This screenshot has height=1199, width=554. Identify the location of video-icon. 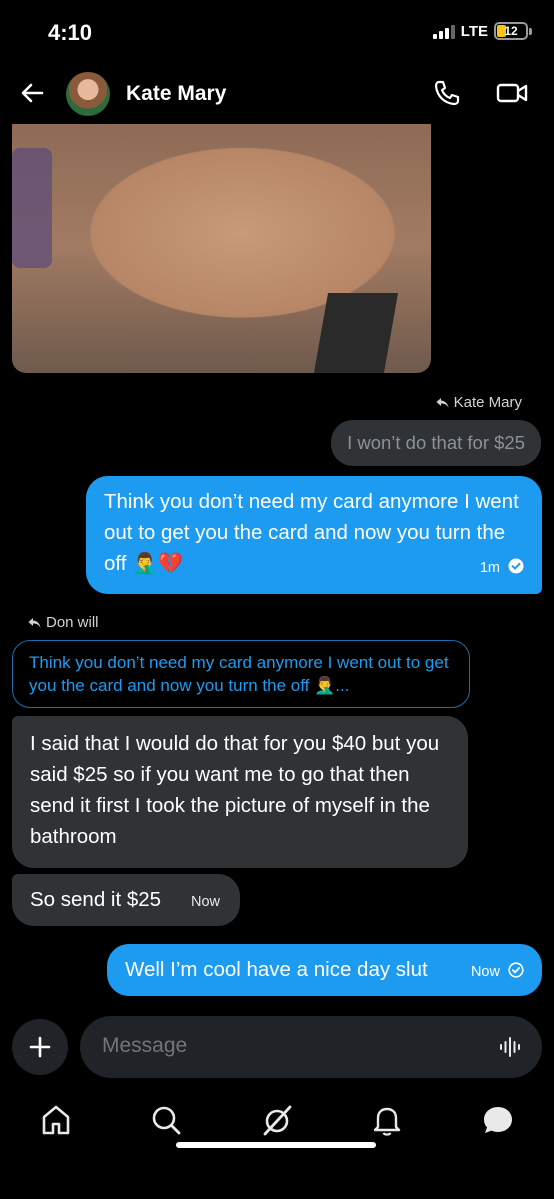
(512, 93).